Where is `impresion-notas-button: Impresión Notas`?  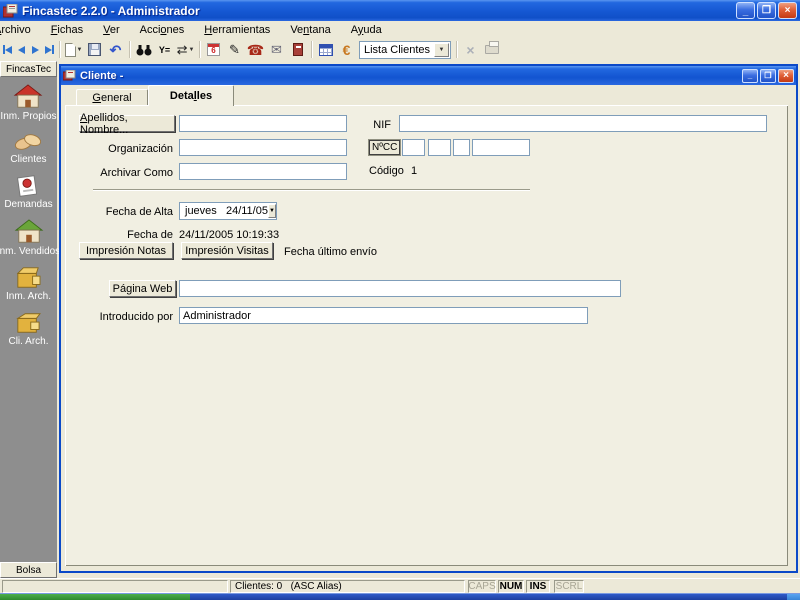
impresion-notas-button: Impresión Notas is located at coordinates (126, 250).